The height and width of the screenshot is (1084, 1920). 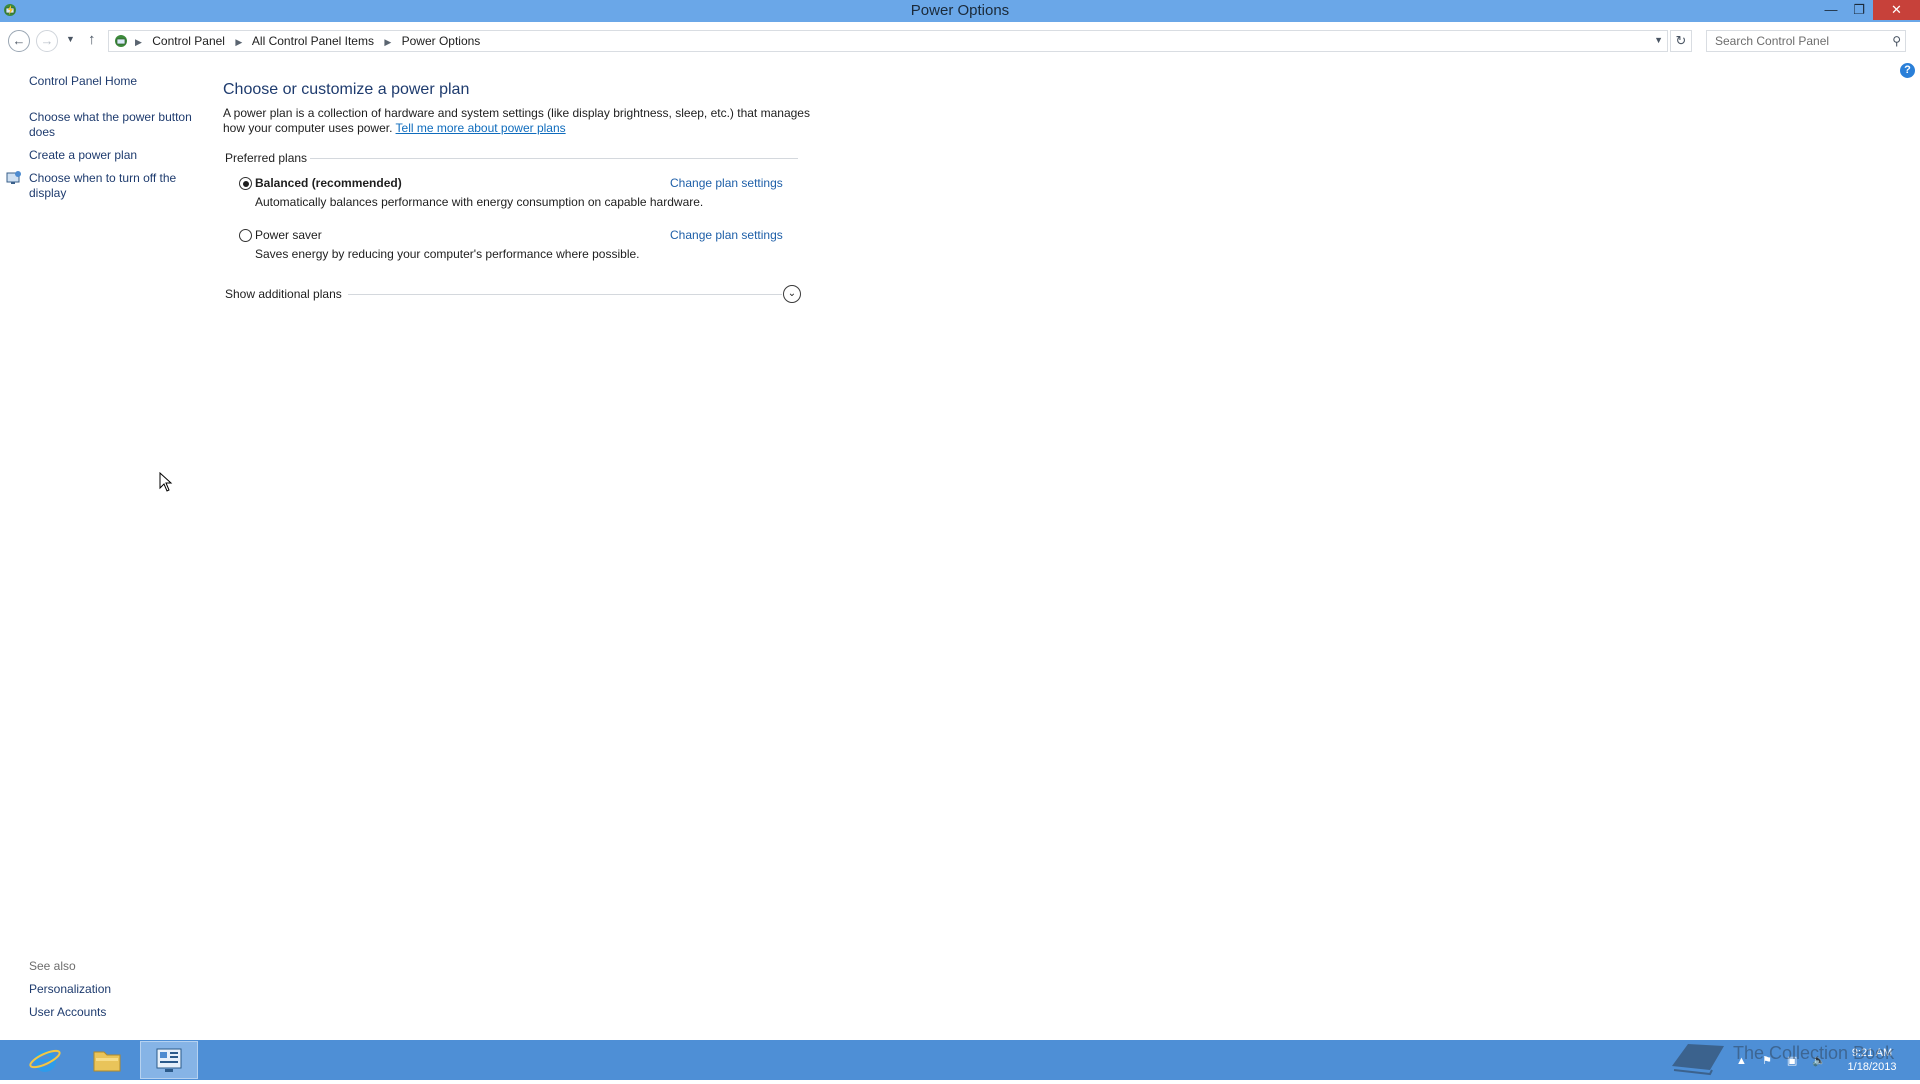 I want to click on internet-explorer-icon, so click(x=45, y=1060).